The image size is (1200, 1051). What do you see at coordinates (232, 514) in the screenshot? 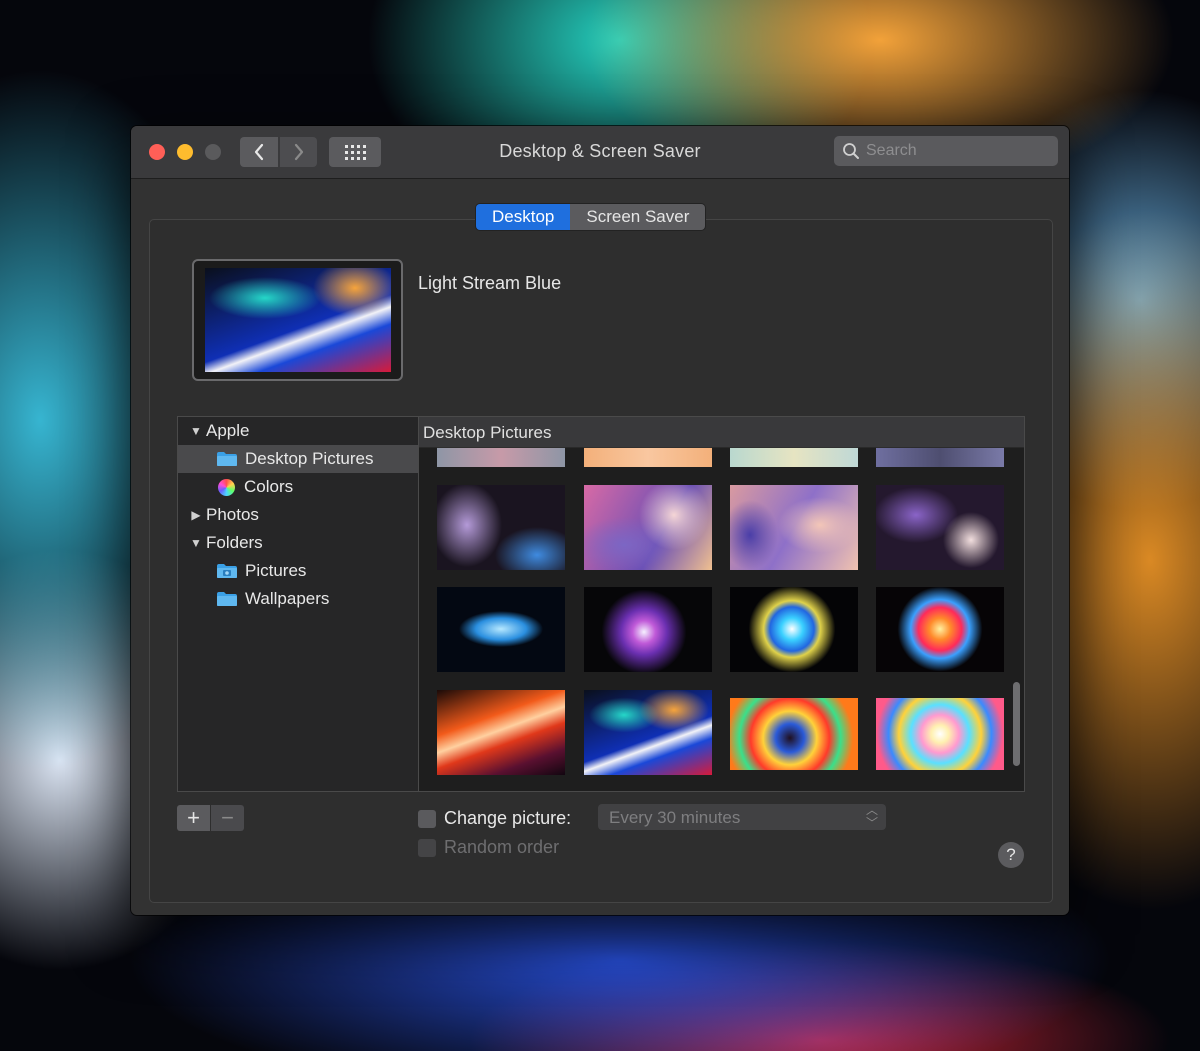
I see `sidebar-item-label: Photos` at bounding box center [232, 514].